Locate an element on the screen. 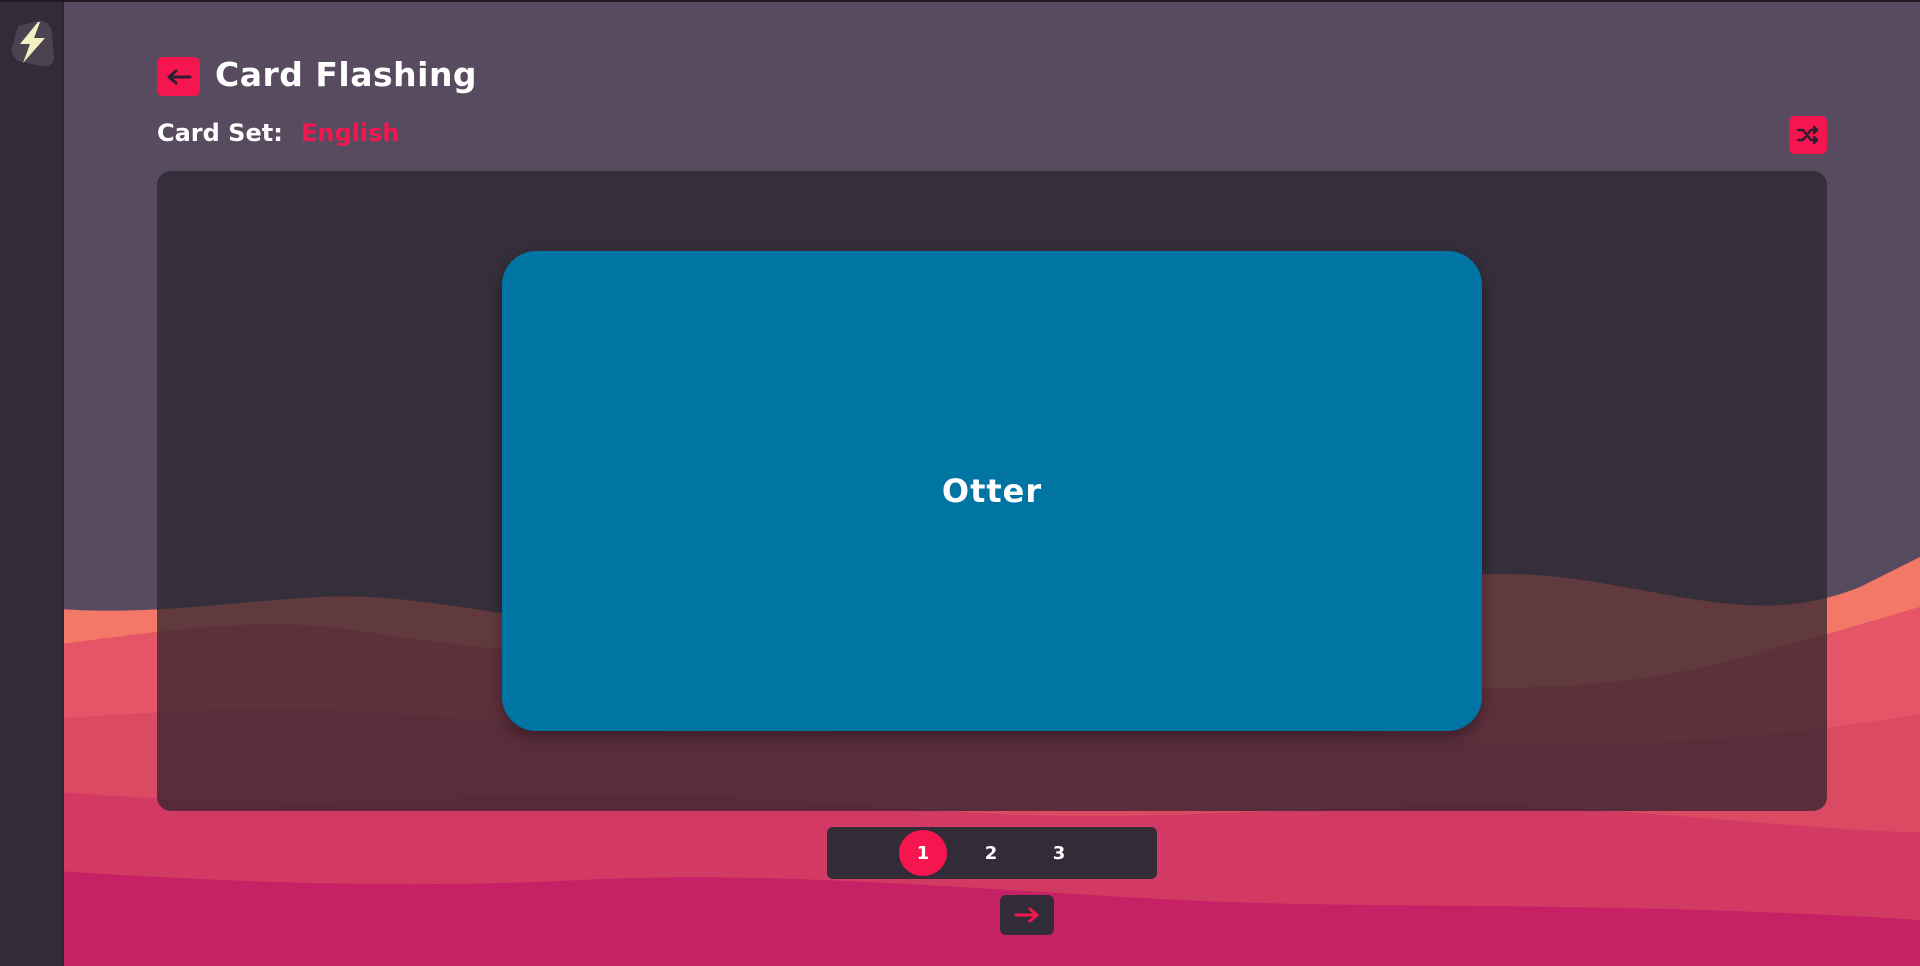 The image size is (1920, 966). sidebar is located at coordinates (32, 484).